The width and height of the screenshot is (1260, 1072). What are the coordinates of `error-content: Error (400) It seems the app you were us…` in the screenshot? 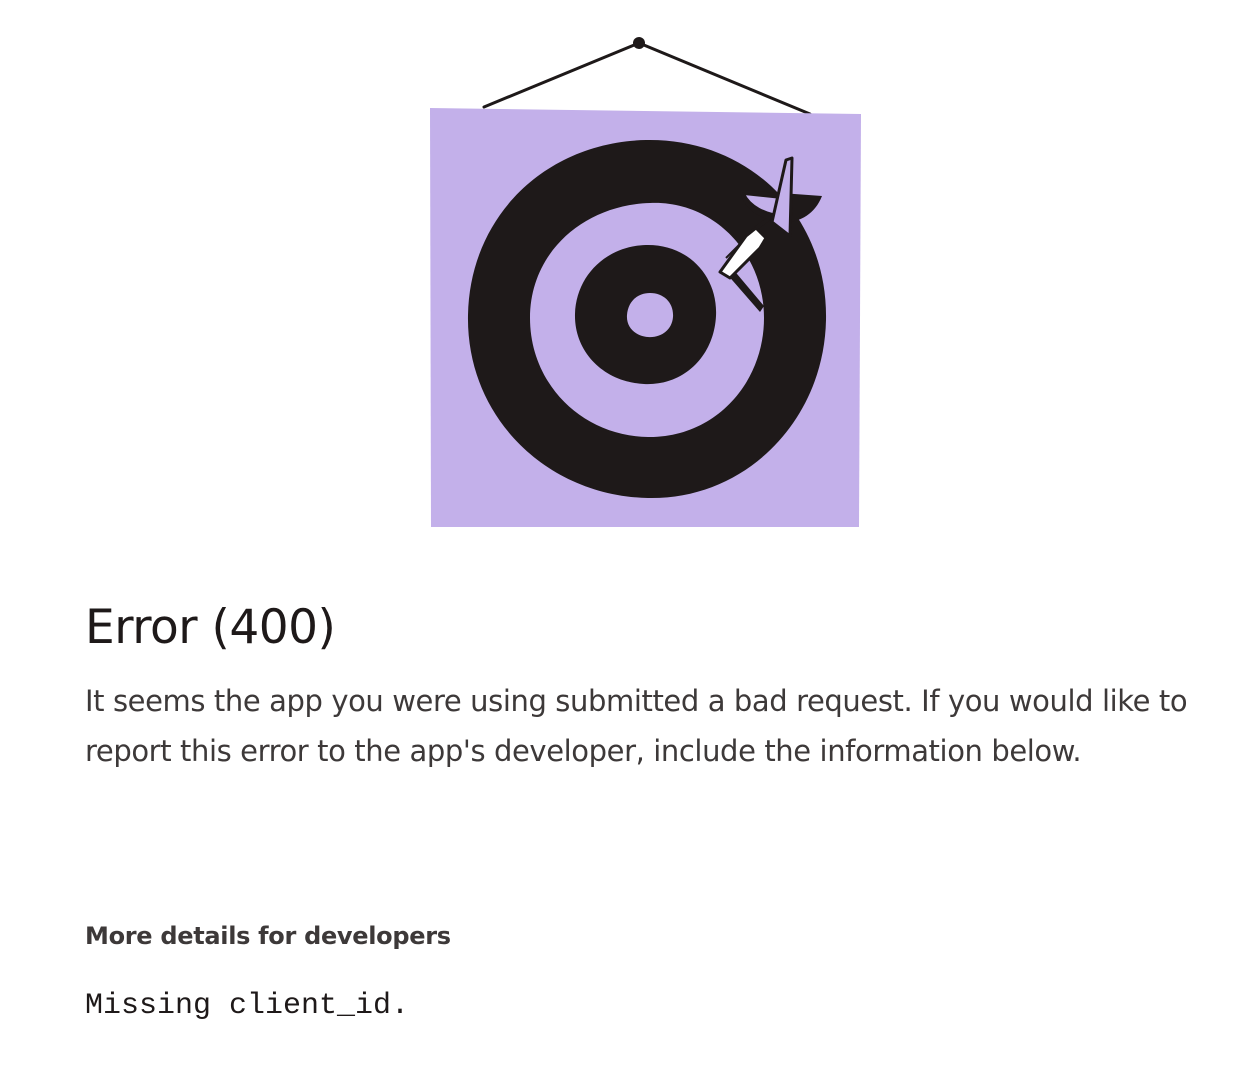 It's located at (655, 688).